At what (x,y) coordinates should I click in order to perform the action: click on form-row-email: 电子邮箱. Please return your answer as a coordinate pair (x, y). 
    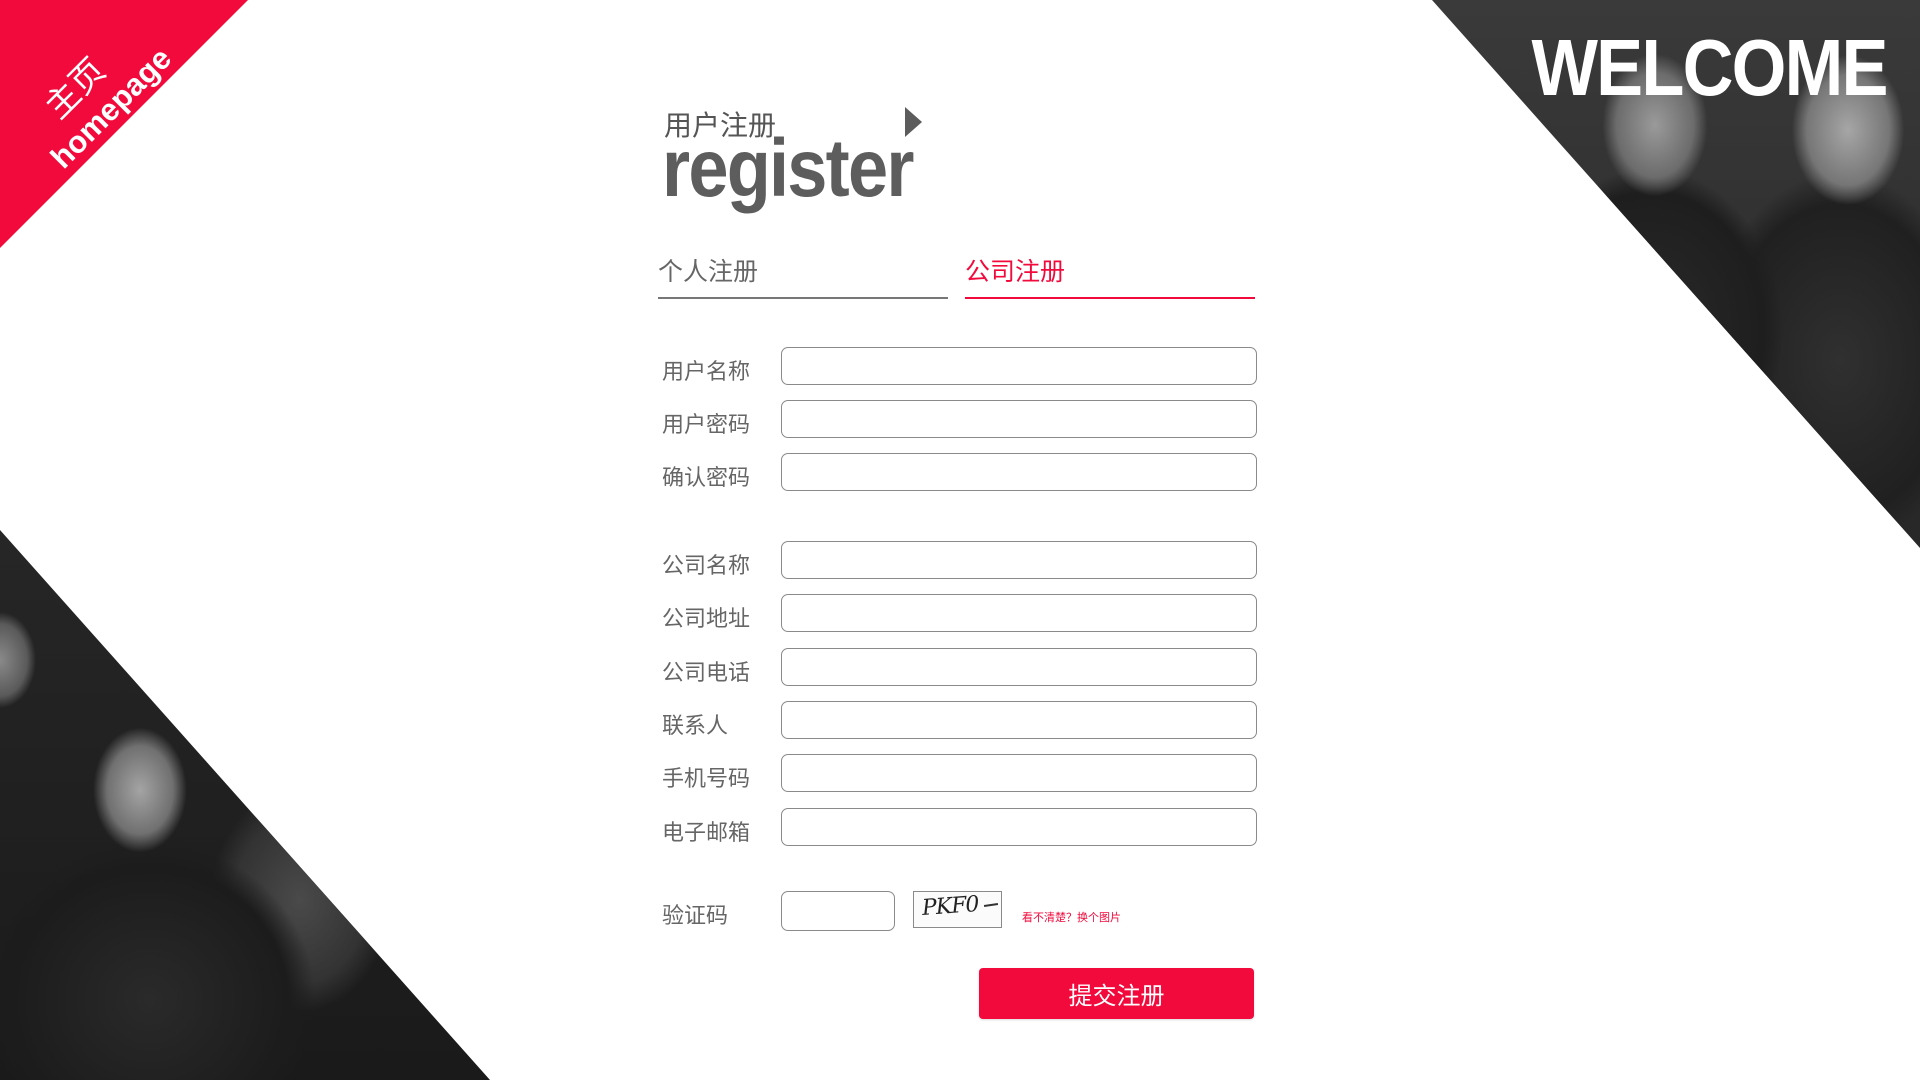
    Looking at the image, I should click on (962, 829).